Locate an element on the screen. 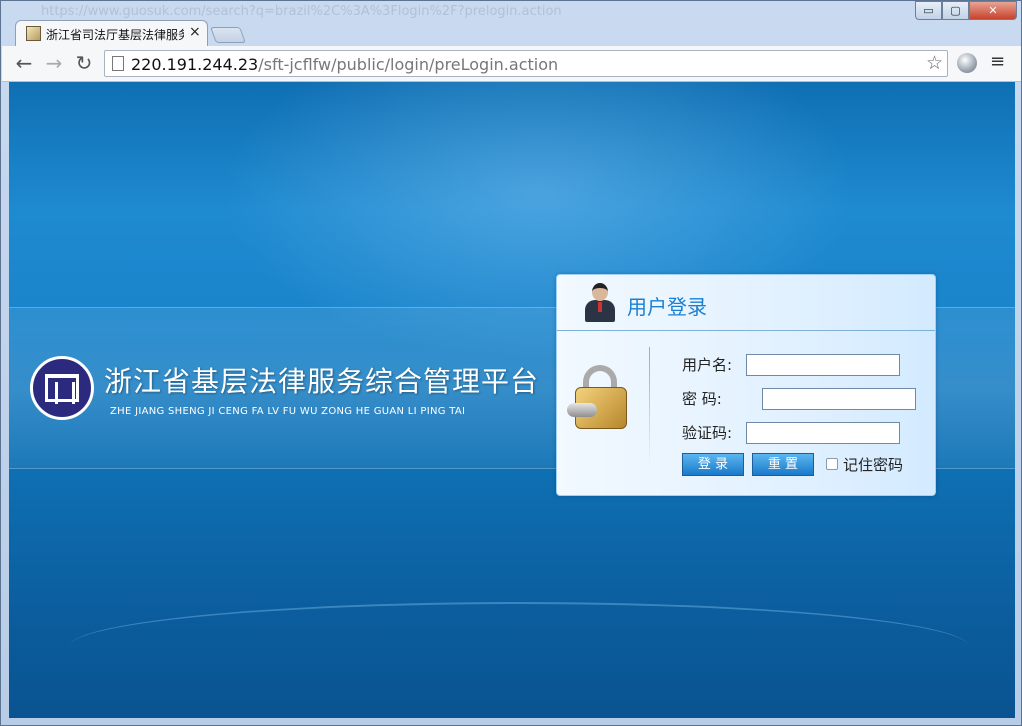 This screenshot has width=1022, height=726. password-input is located at coordinates (839, 399).